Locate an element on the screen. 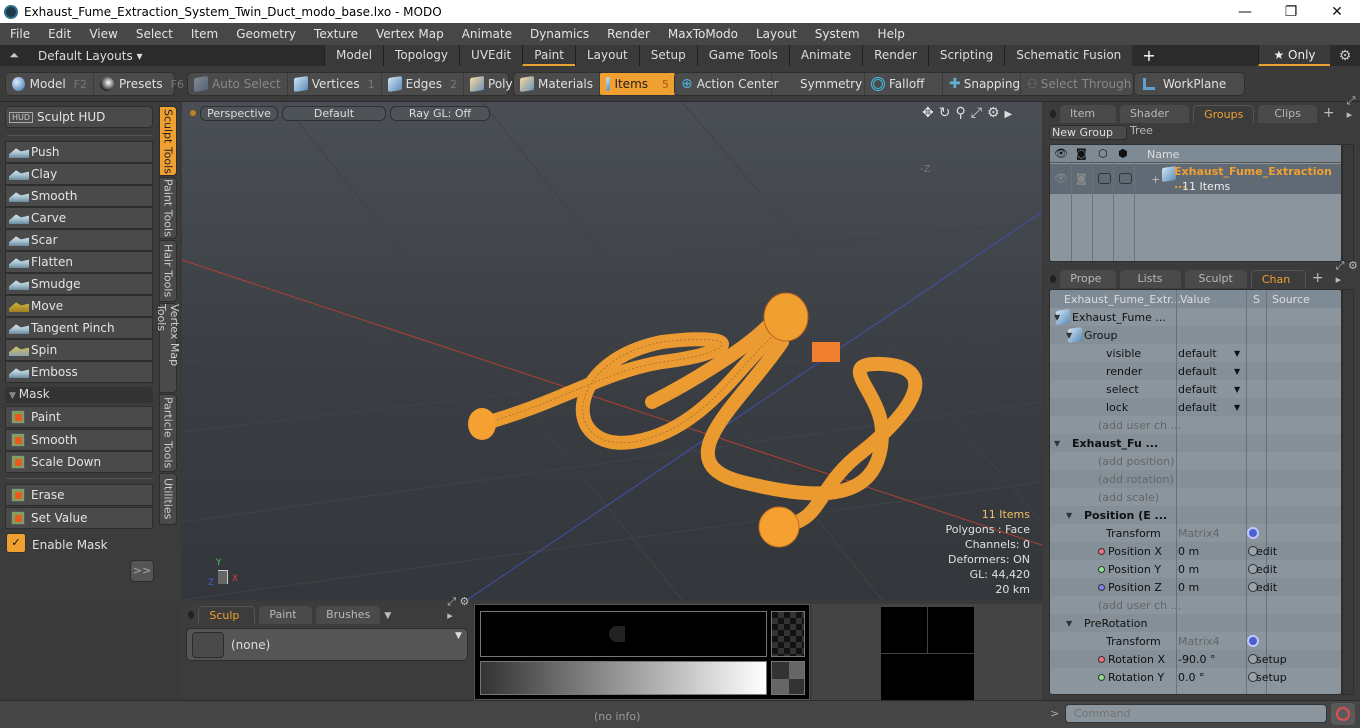 This screenshot has height=728, width=1360. menu-view: View is located at coordinates (102, 34).